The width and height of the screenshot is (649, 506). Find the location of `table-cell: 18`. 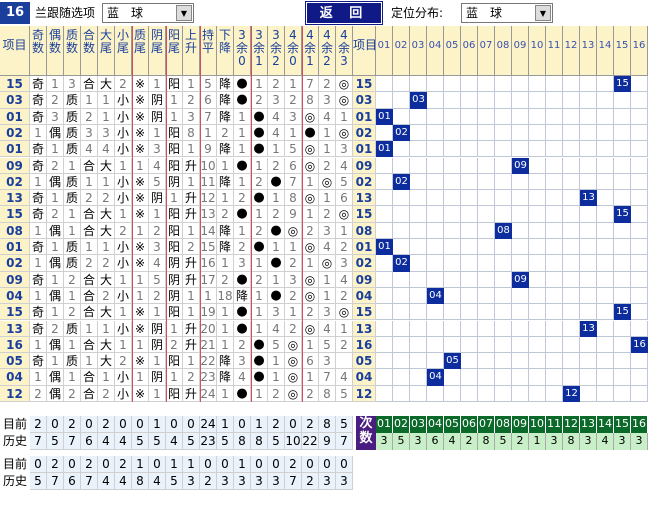

table-cell: 18 is located at coordinates (225, 296).